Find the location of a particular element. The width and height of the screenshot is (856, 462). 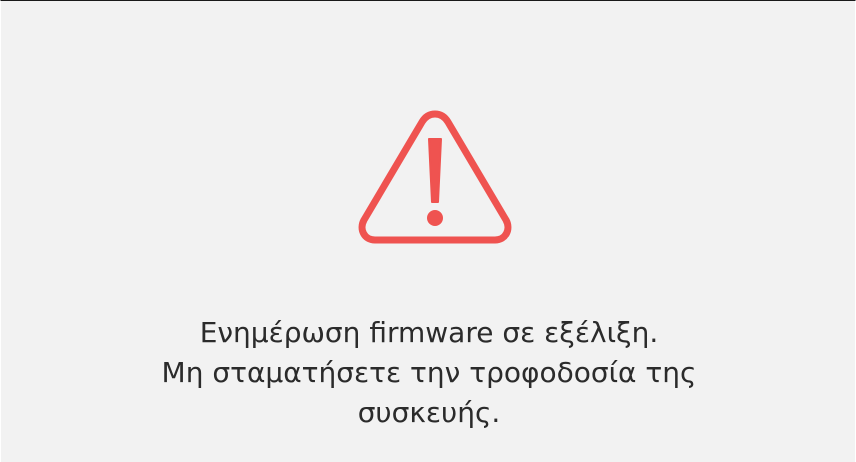

message-line-2: Μη σταματήσετε την τροφοδοσία της is located at coordinates (429, 372).